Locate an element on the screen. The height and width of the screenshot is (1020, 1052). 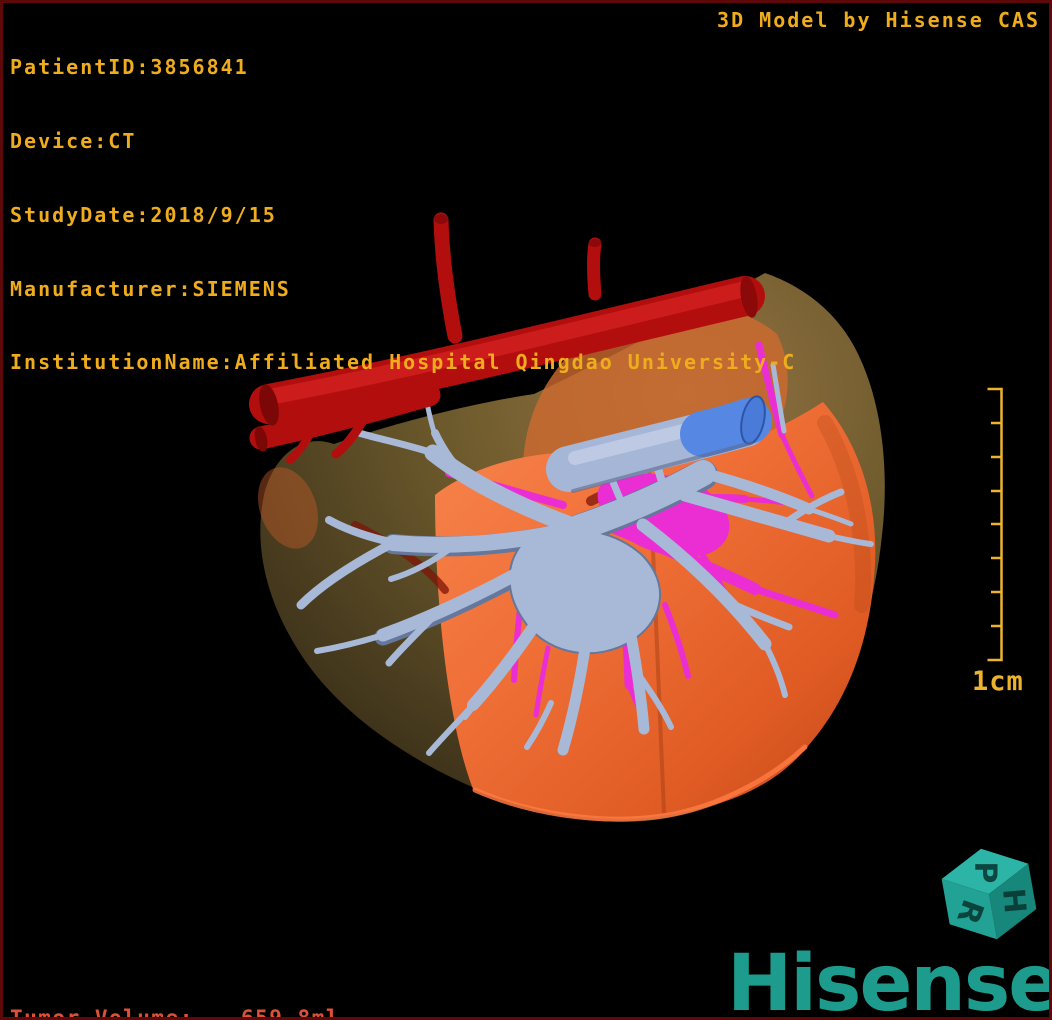
patient-id: PatientID:3856841 is located at coordinates (129, 67).